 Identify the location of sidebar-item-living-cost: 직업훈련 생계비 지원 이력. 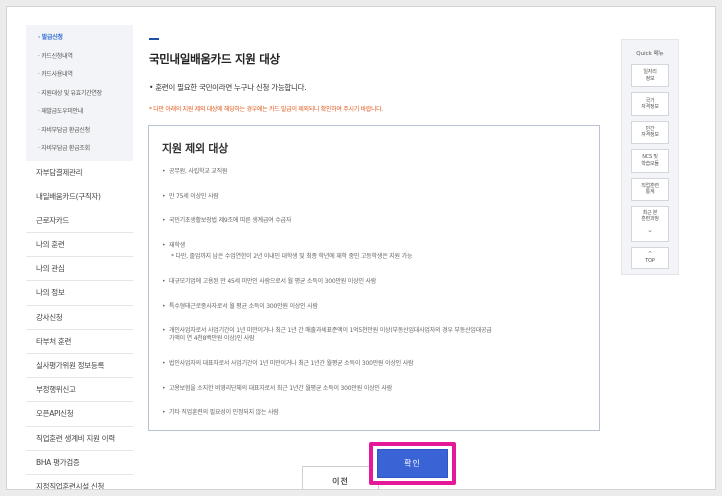
(79, 439).